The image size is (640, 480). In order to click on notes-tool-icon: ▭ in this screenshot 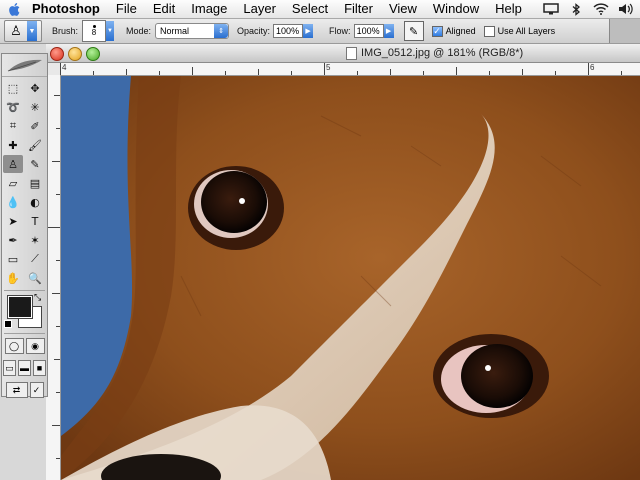, I will do `click(13, 259)`.